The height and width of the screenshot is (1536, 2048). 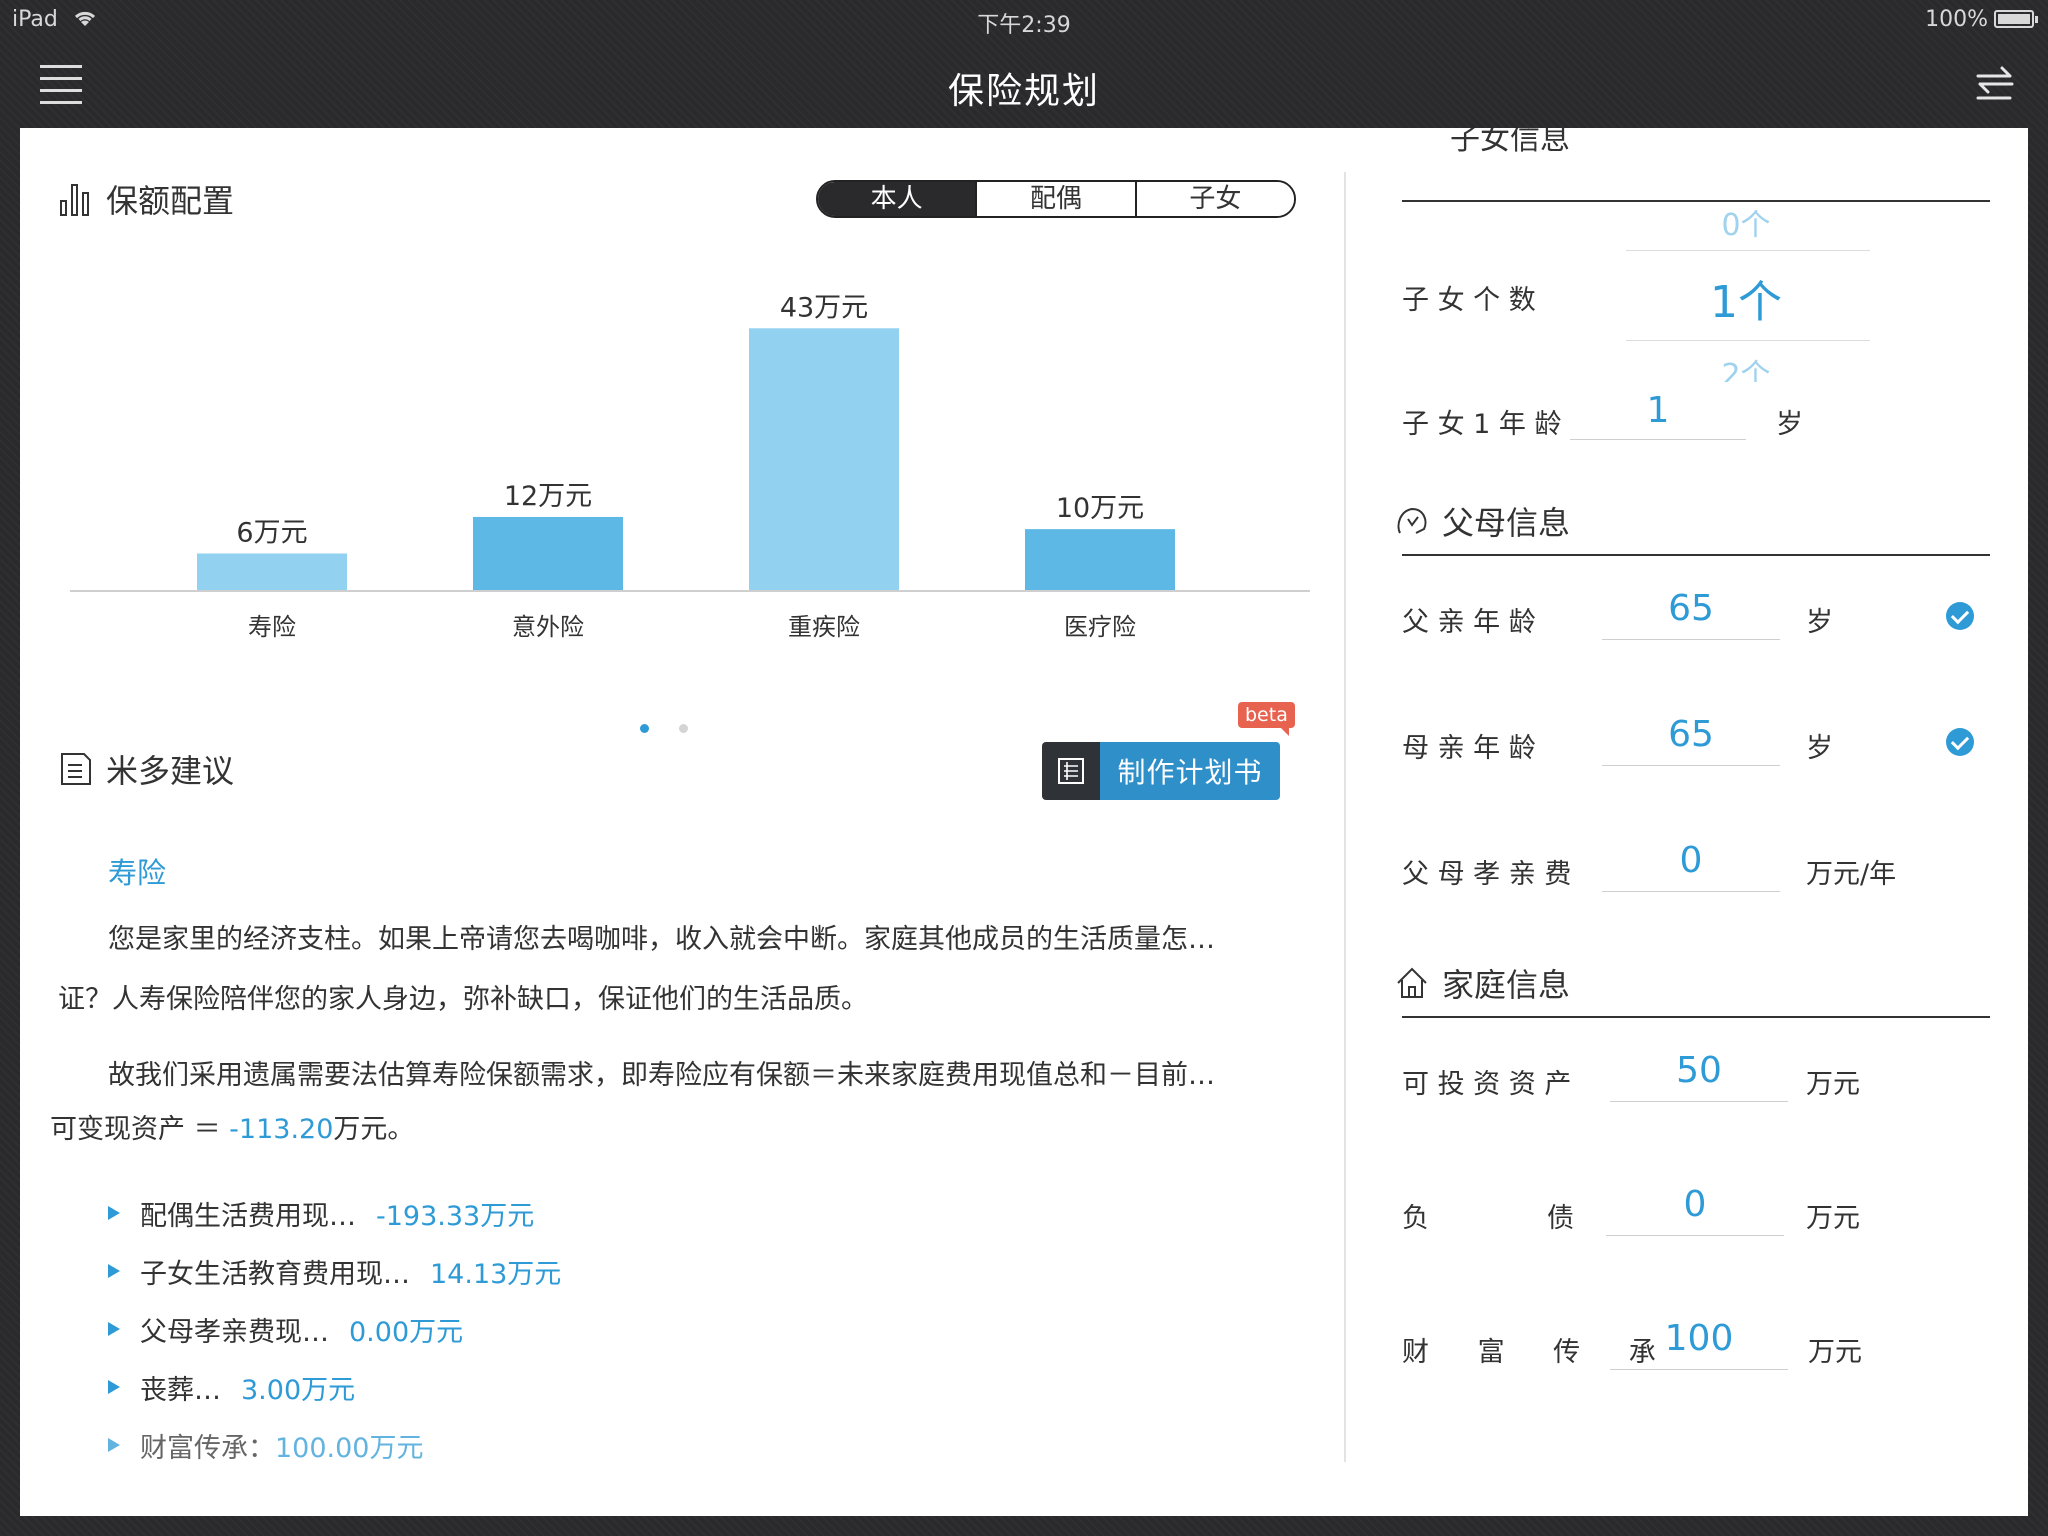 I want to click on father-age-label: 父 亲 年 龄, so click(x=1469, y=622).